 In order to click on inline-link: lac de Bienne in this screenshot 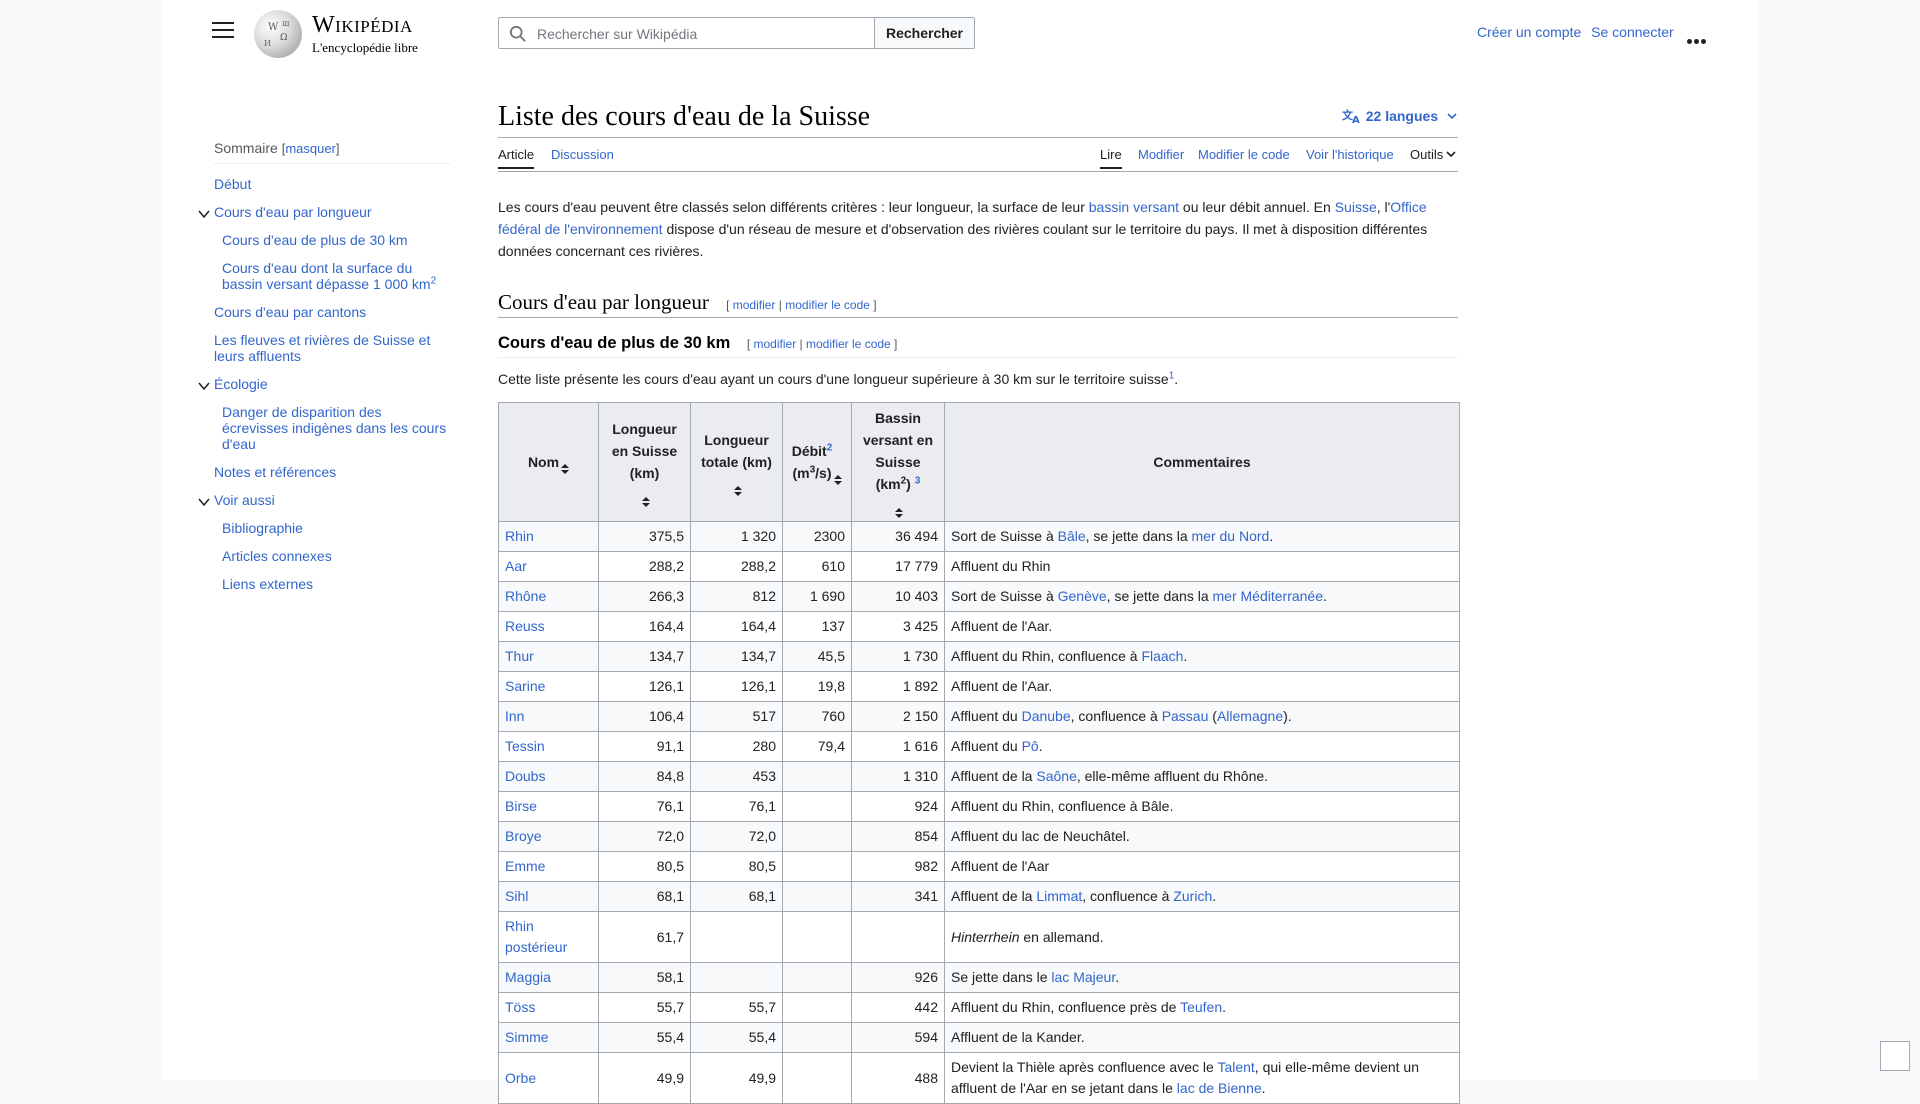, I will do `click(1219, 1088)`.